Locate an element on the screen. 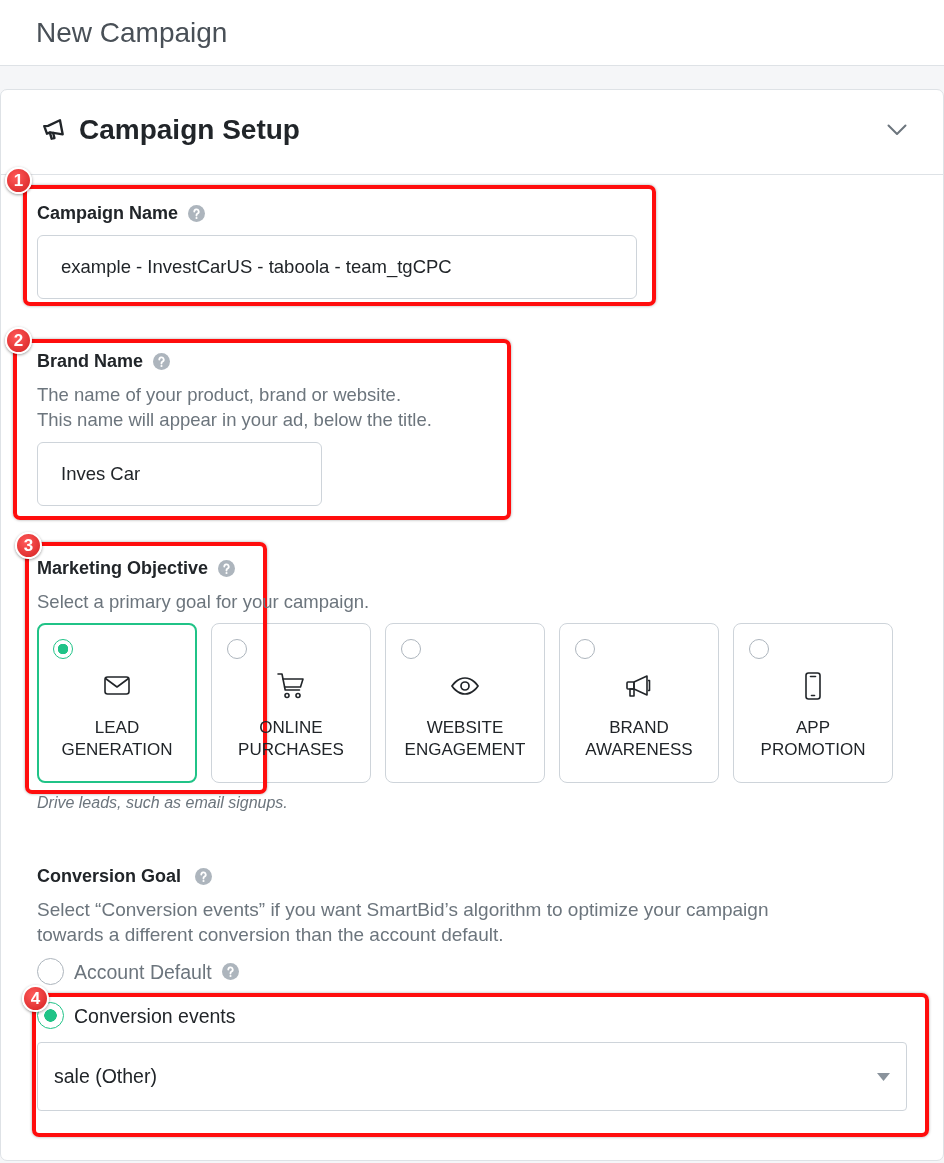 Image resolution: width=944 pixels, height=1163 pixels. objective-hint: Drive leads, such as email signups. is located at coordinates (163, 803).